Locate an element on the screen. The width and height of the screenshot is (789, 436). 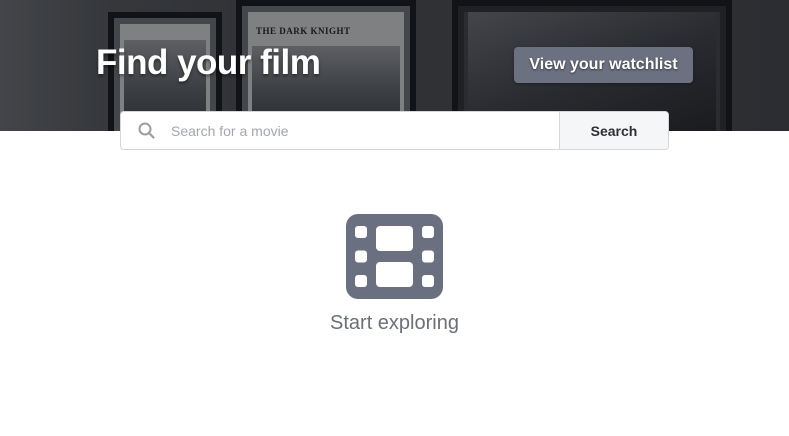
search-input is located at coordinates (365, 130).